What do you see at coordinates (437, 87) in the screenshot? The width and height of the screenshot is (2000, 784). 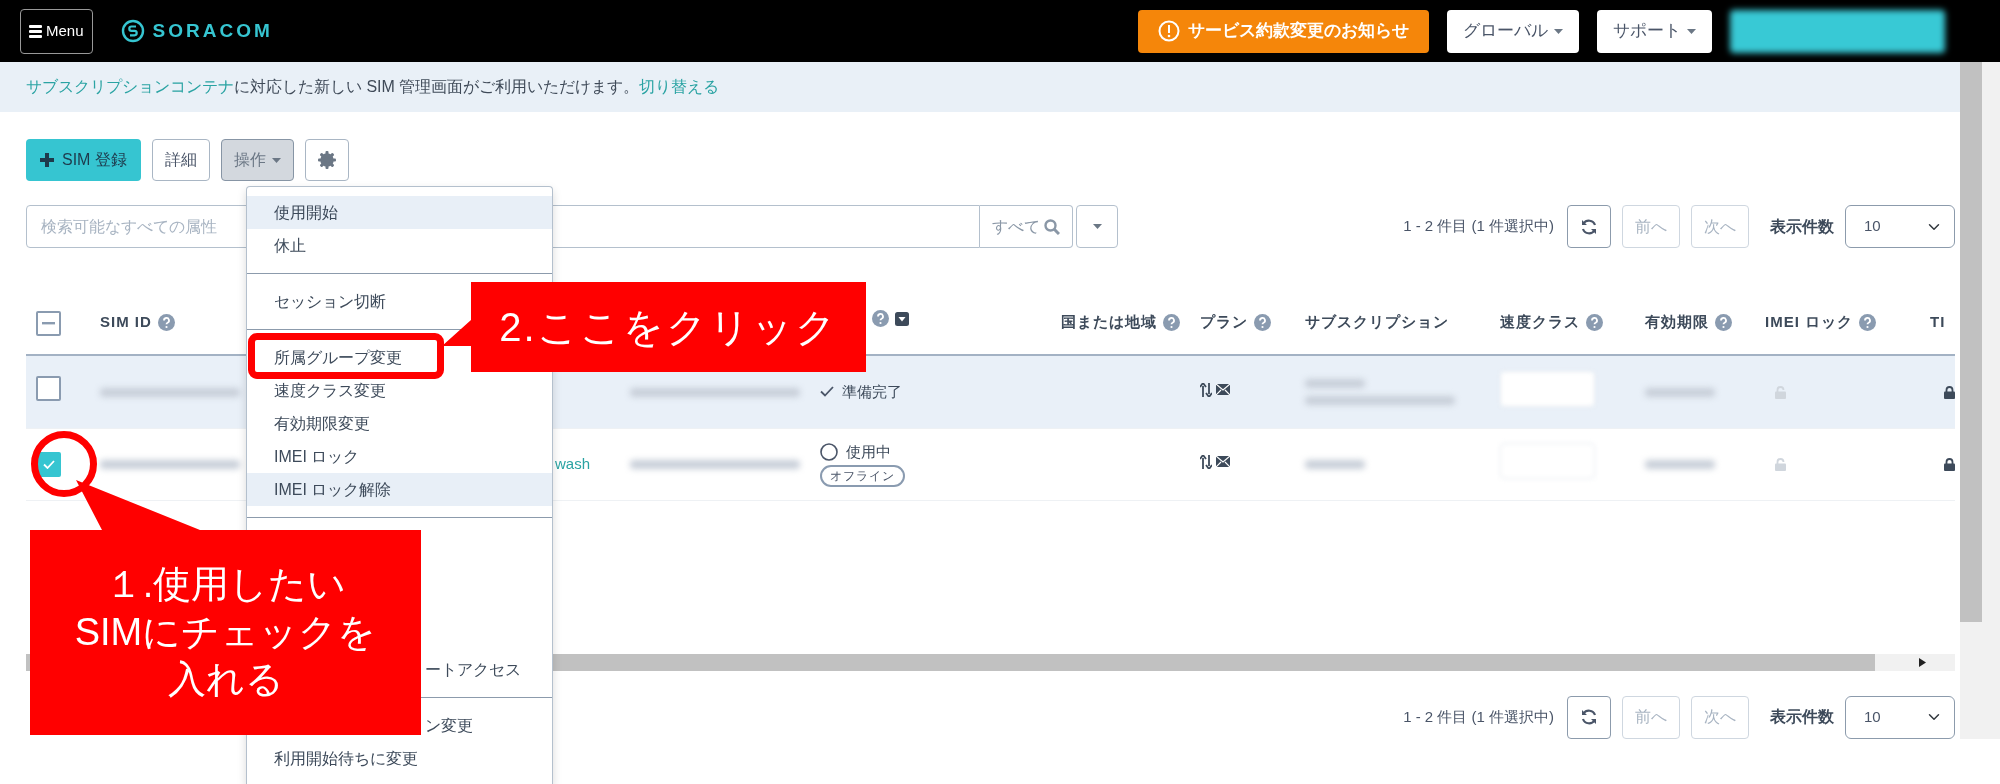 I see `banner-text: に対応した新しい SIM 管理画面がご利用いただけます。` at bounding box center [437, 87].